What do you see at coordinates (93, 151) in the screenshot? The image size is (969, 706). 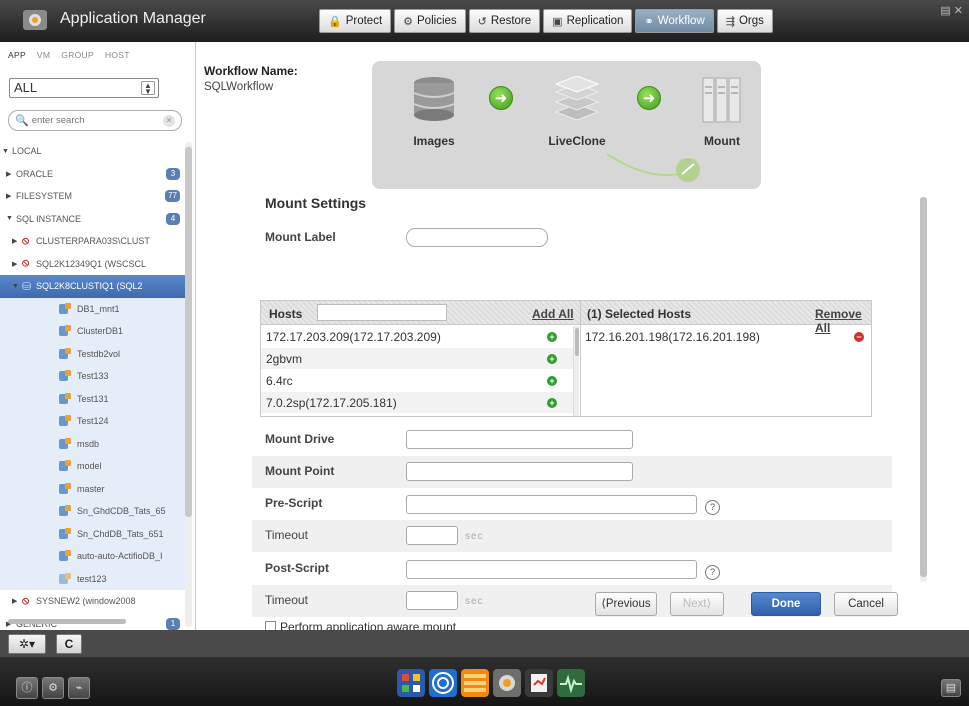 I see `tree-node: ▼ LOCAL` at bounding box center [93, 151].